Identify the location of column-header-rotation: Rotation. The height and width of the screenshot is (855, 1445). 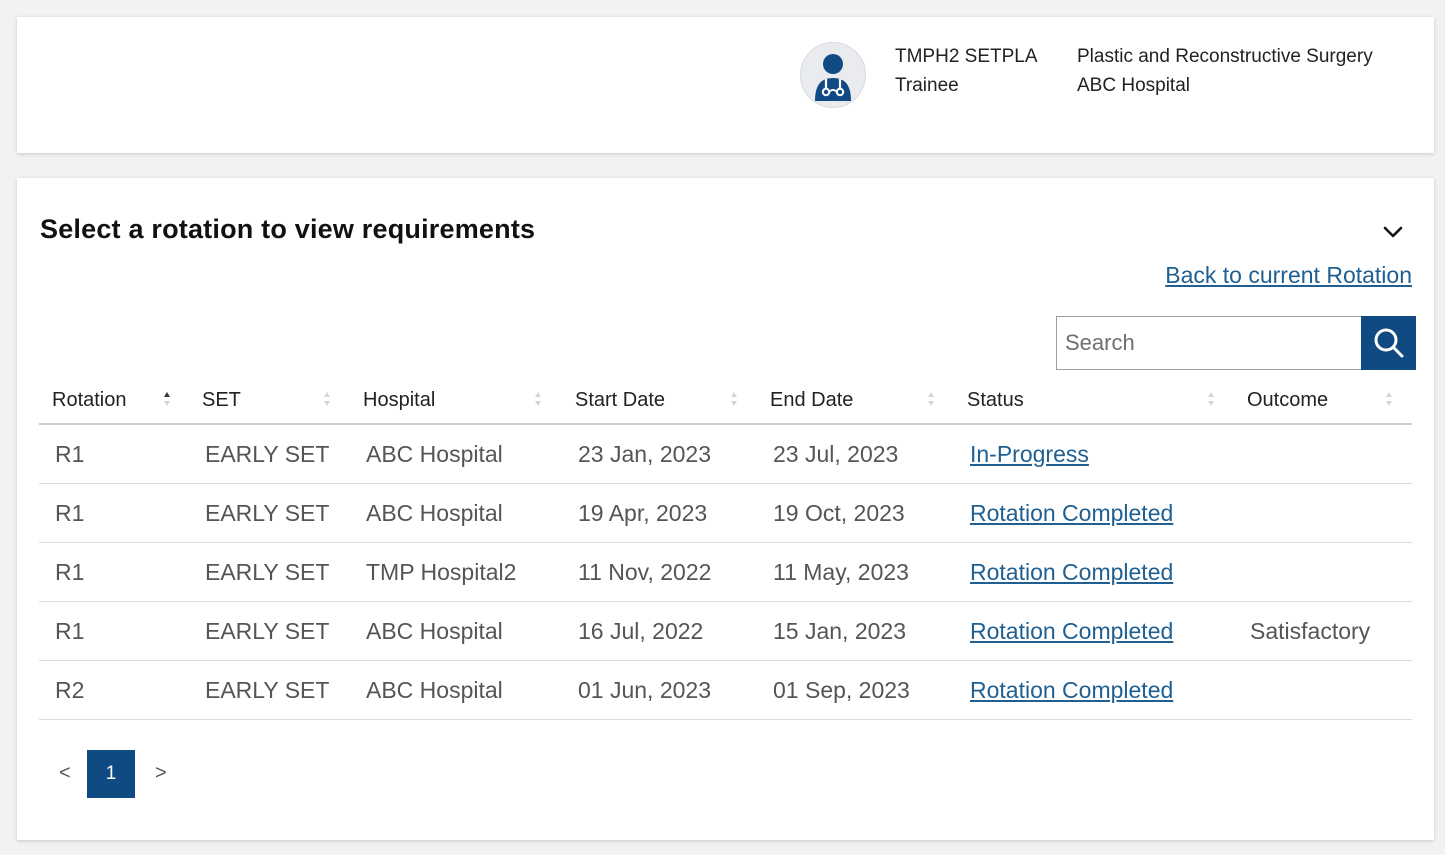
(114, 401).